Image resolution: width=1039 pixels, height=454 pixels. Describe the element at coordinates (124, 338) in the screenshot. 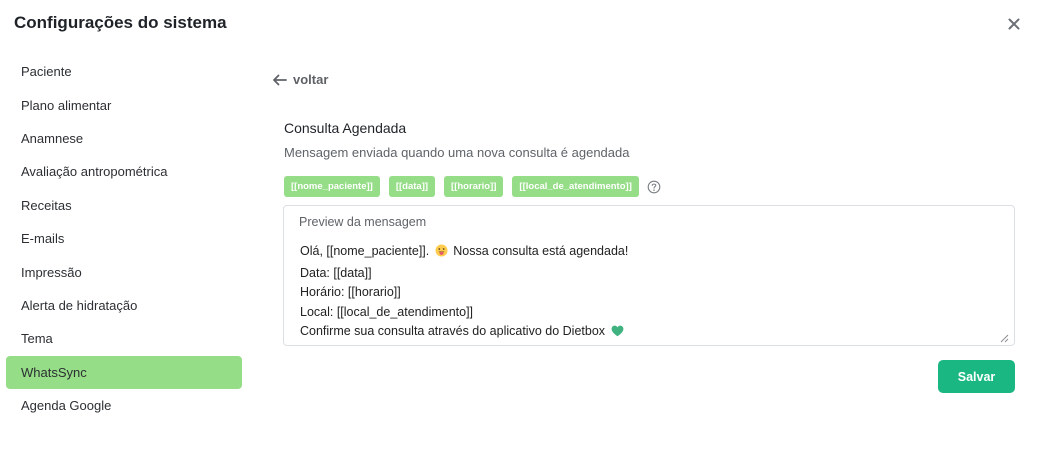

I see `sidebar-item-tema: Tema` at that location.